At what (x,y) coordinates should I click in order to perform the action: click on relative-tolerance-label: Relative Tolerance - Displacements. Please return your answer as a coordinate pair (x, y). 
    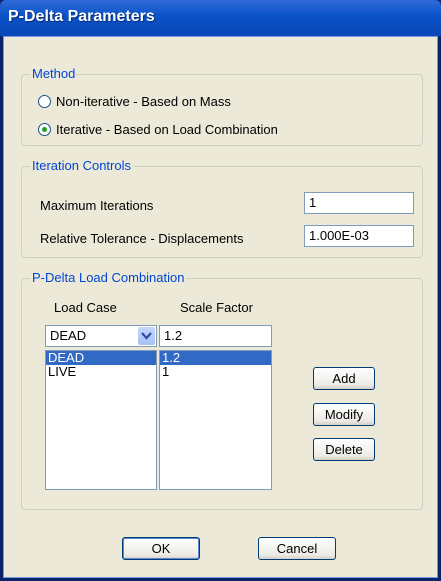
    Looking at the image, I should click on (142, 238).